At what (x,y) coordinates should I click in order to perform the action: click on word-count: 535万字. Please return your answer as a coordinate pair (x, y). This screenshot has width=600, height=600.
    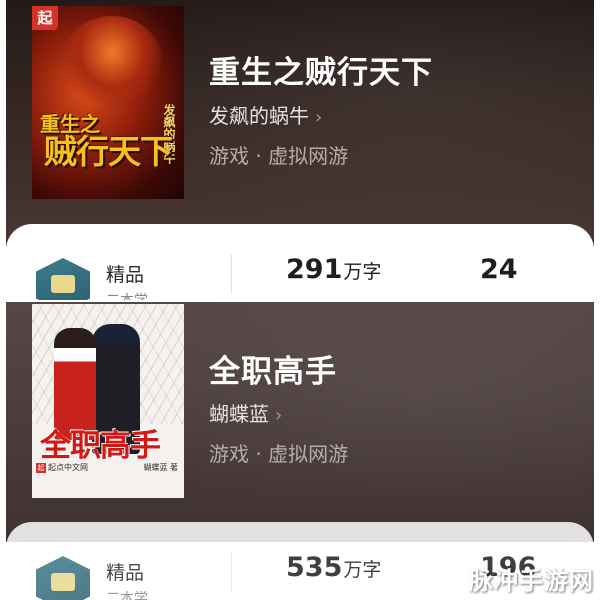
    Looking at the image, I should click on (333, 567).